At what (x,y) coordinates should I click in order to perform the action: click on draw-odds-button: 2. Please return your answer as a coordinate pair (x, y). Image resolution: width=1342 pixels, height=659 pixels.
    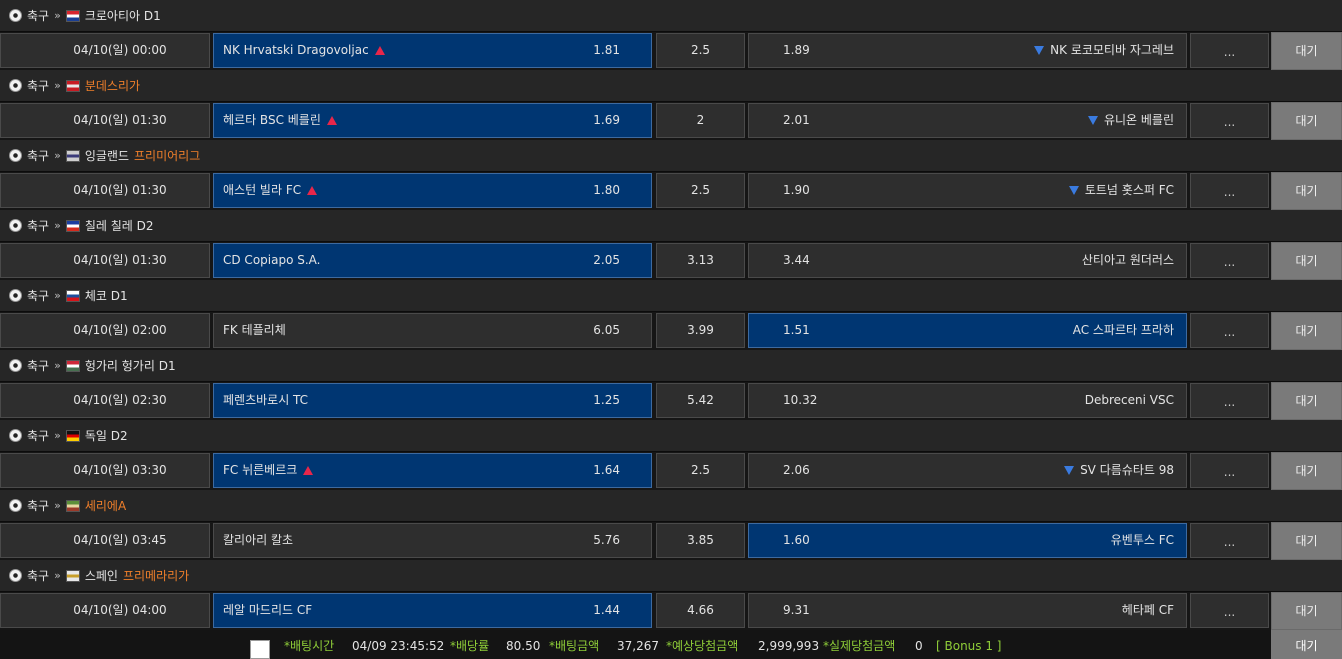
    Looking at the image, I should click on (700, 120).